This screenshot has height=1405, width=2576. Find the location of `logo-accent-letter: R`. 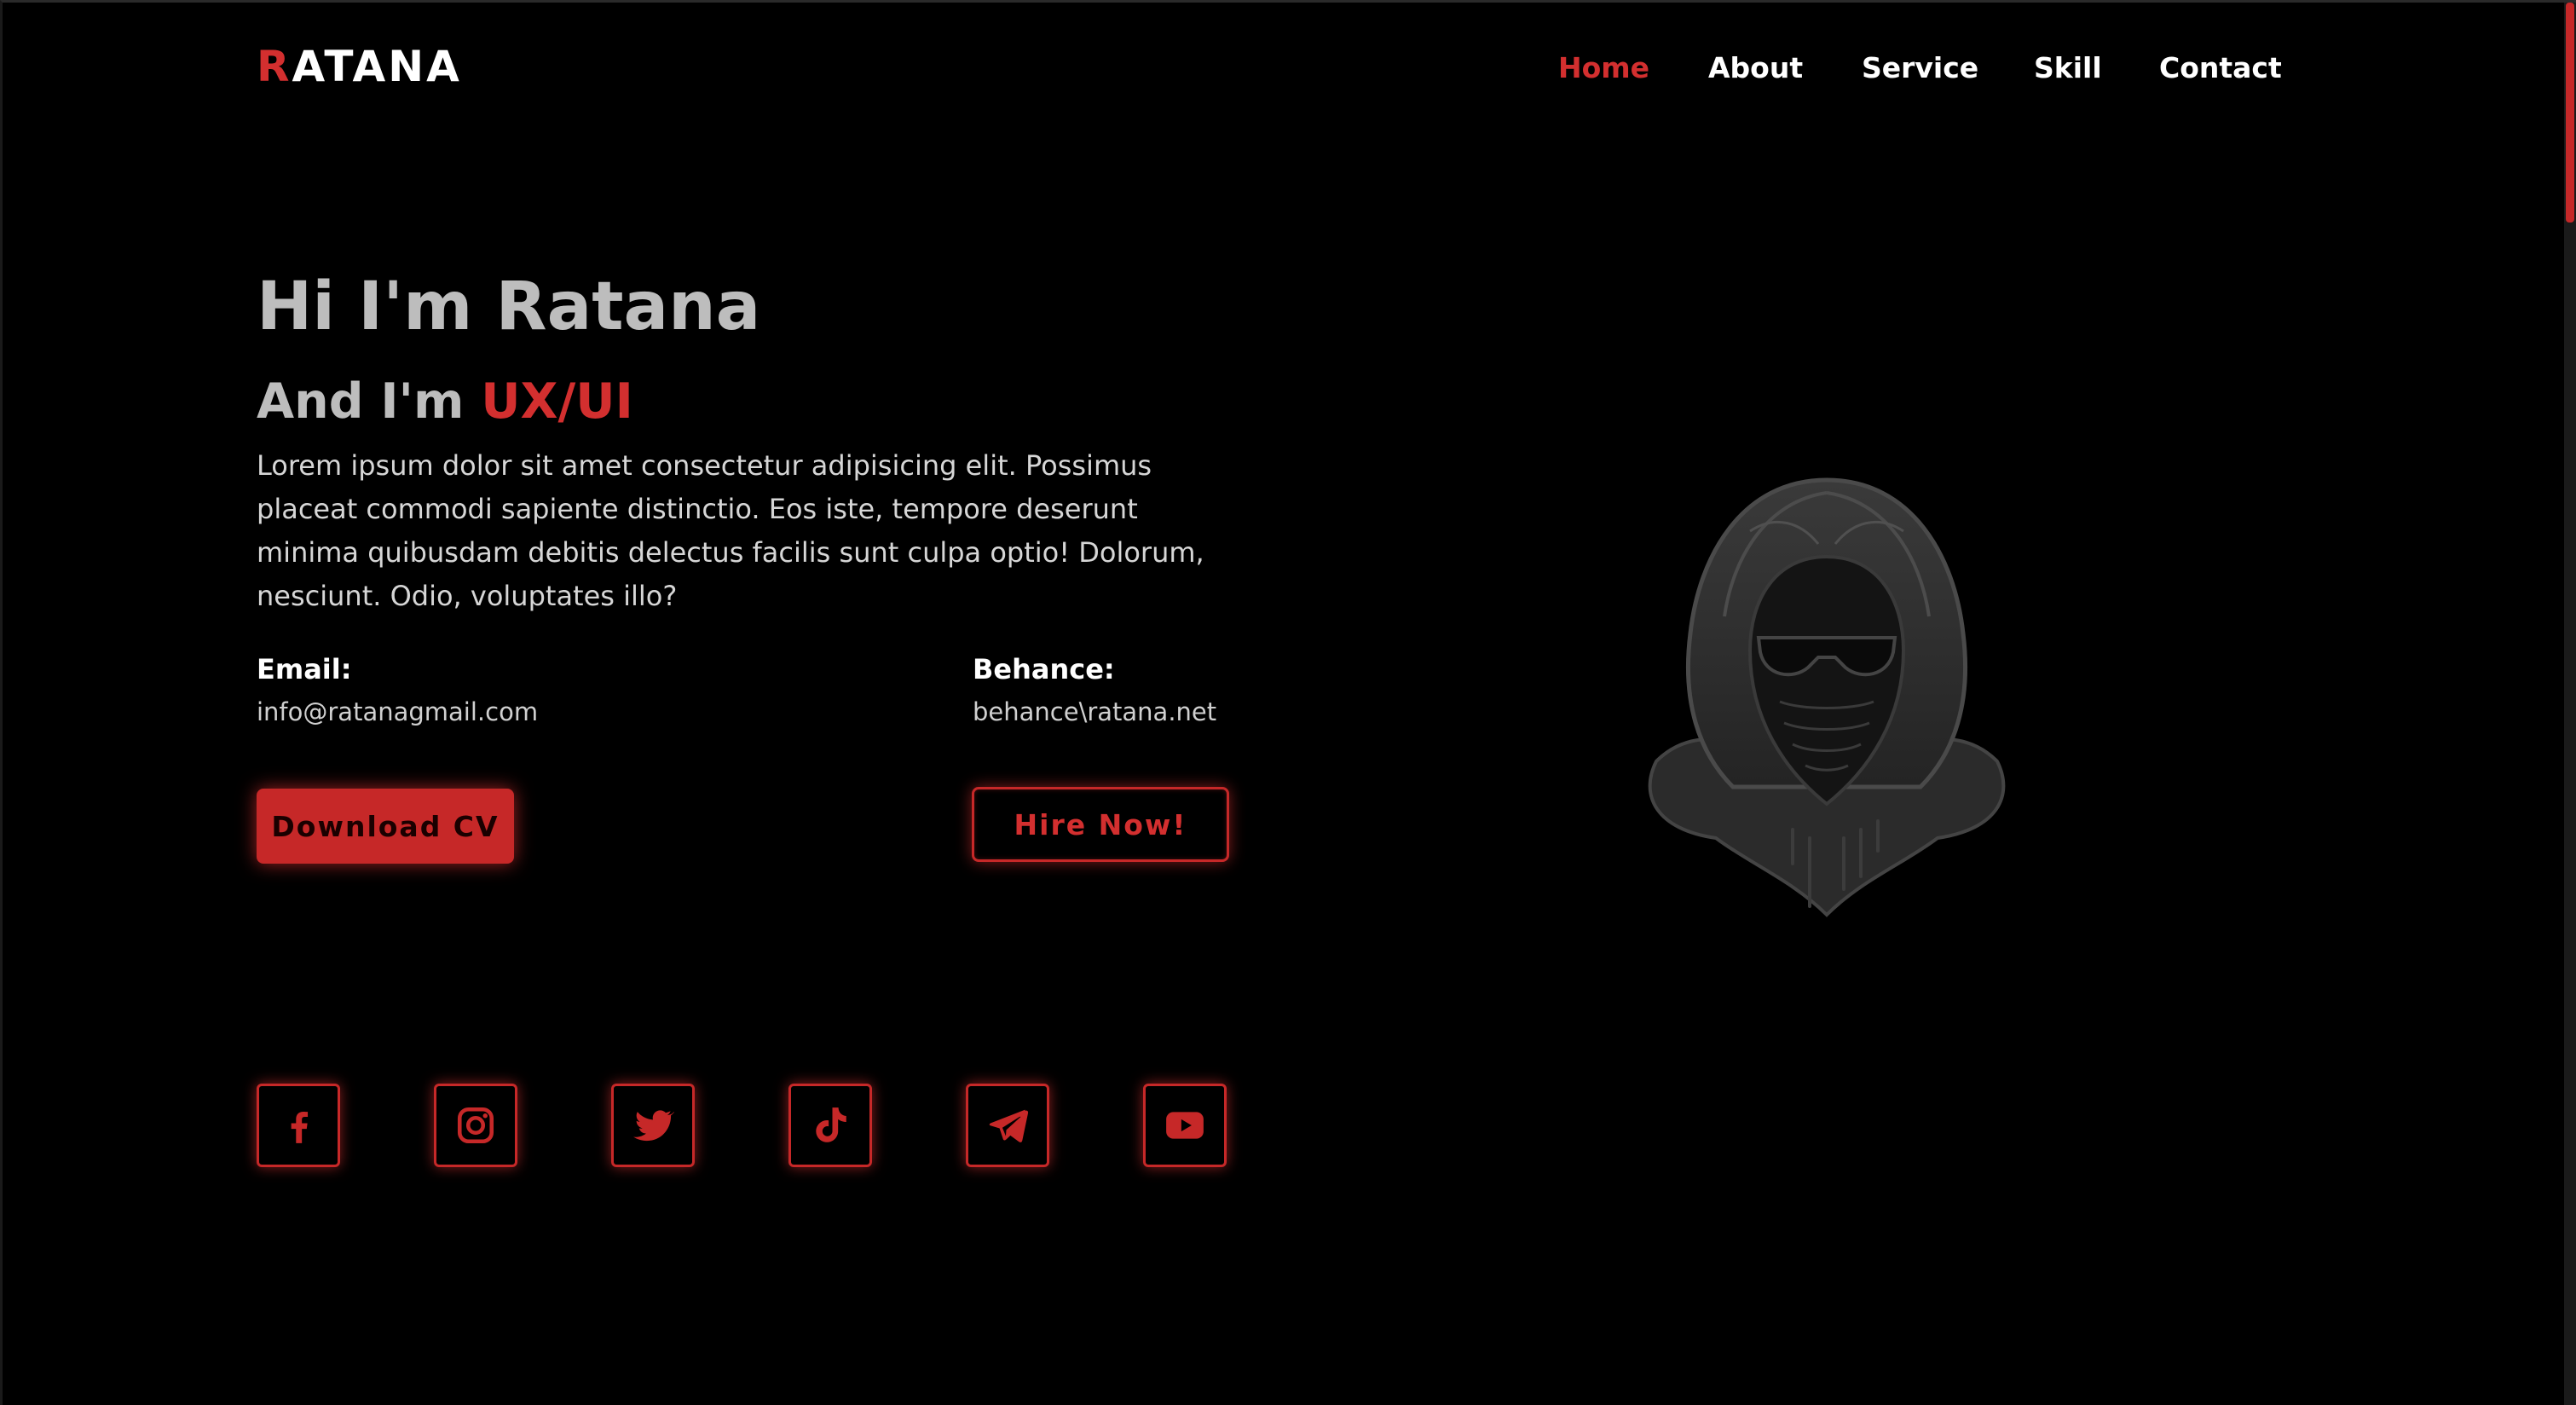

logo-accent-letter: R is located at coordinates (274, 66).